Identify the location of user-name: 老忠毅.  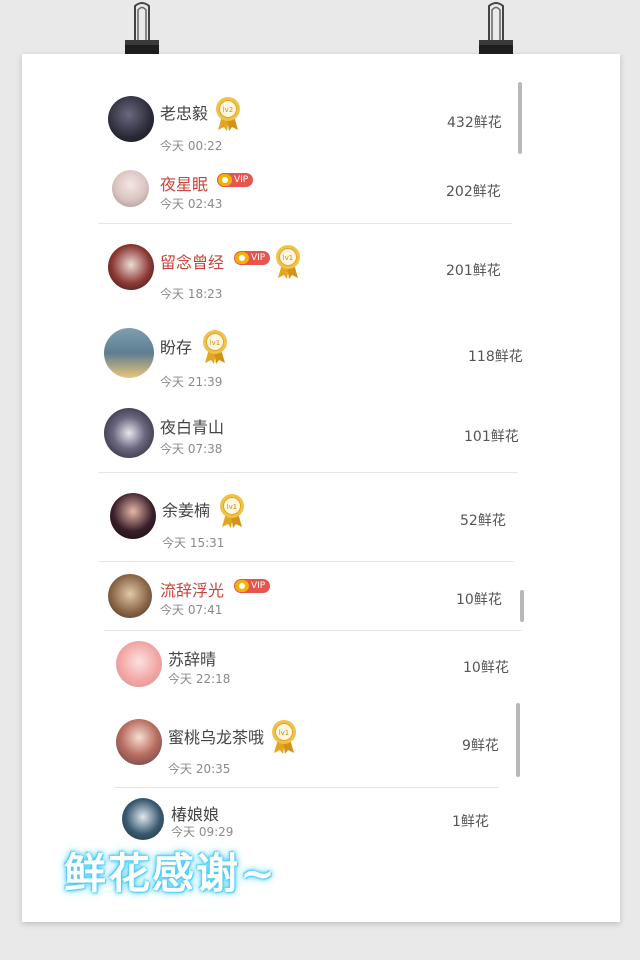
(184, 112).